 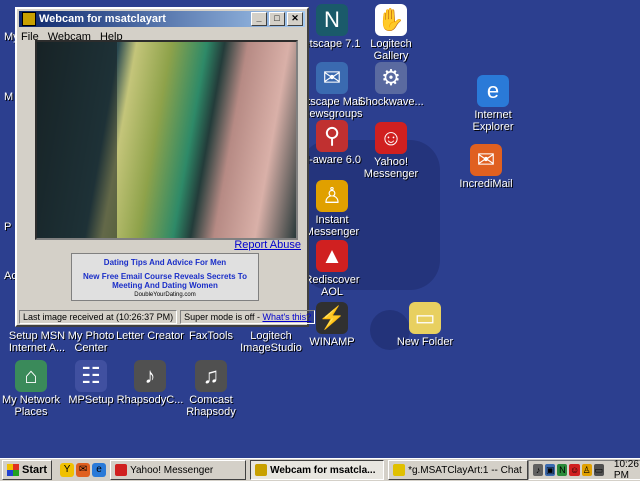 What do you see at coordinates (8, 97) in the screenshot?
I see `edge-m-label: M` at bounding box center [8, 97].